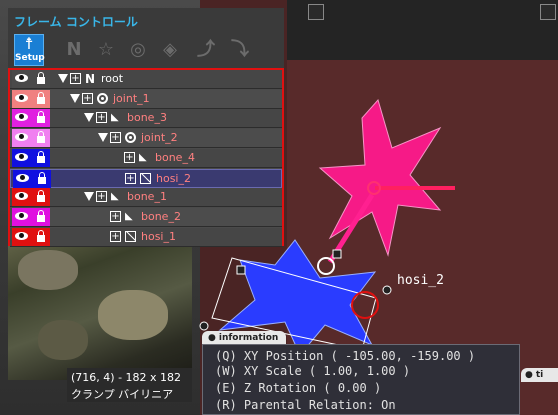  What do you see at coordinates (112, 78) in the screenshot?
I see `tree-row-label: root` at bounding box center [112, 78].